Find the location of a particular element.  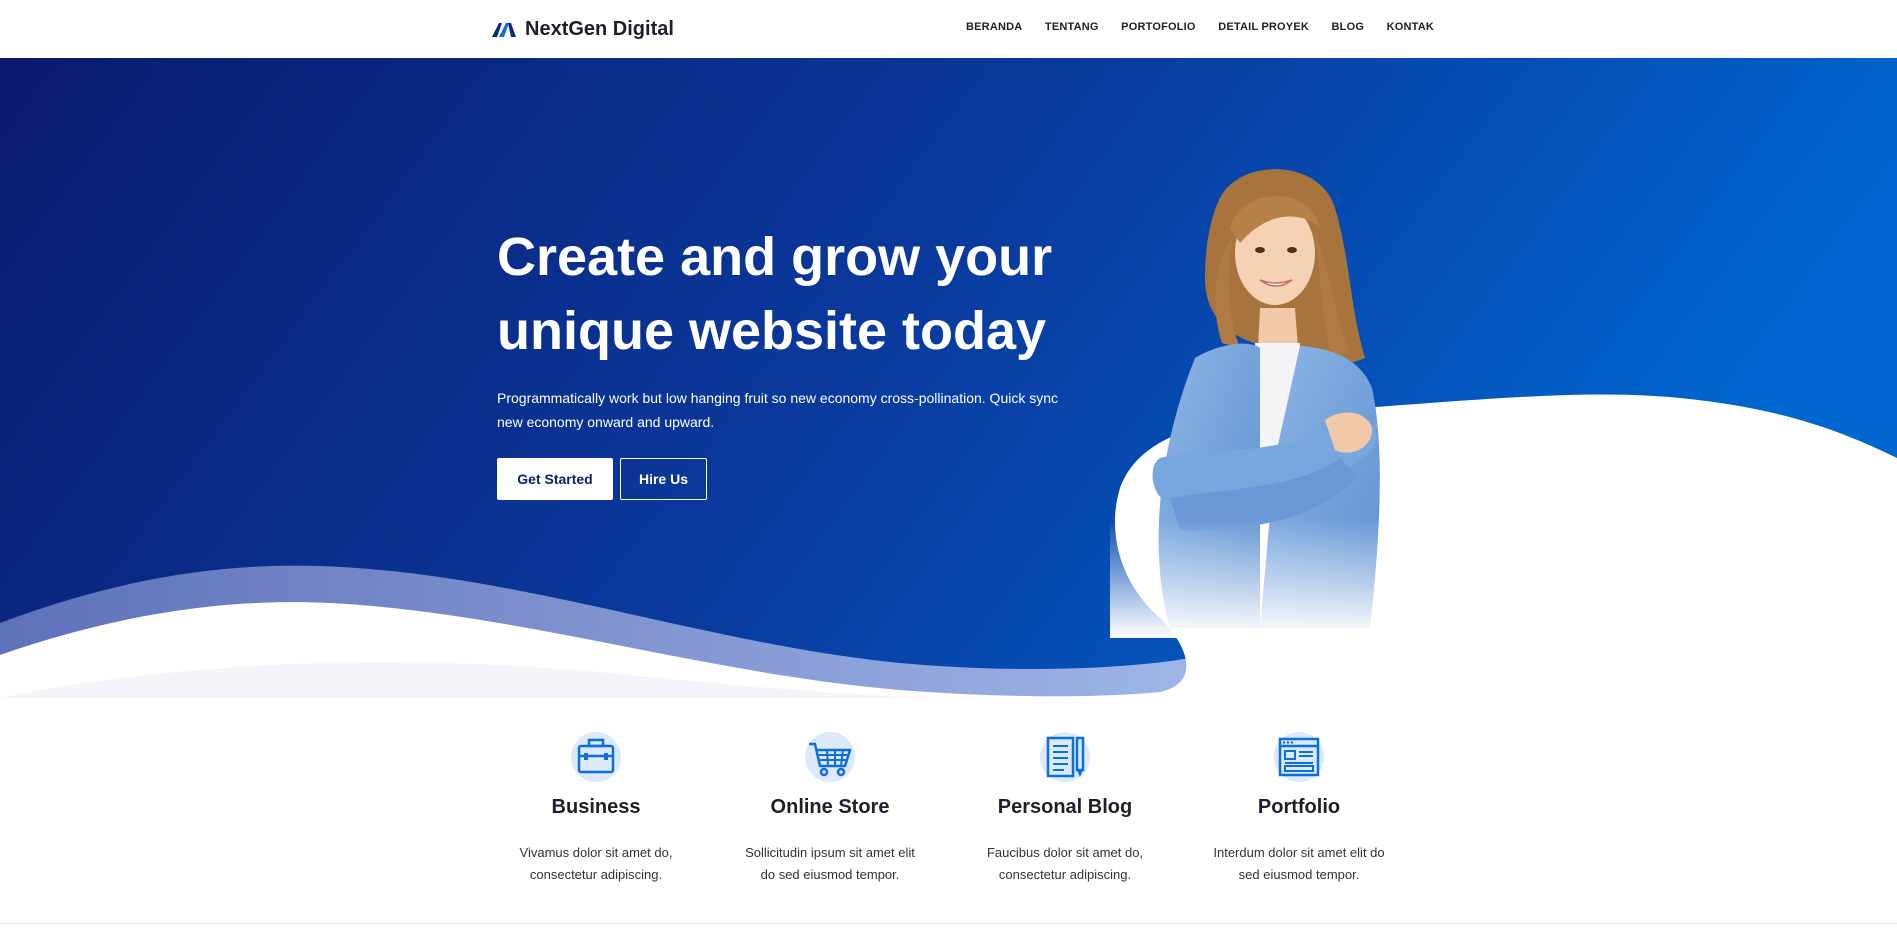

briefcase-icon is located at coordinates (596, 757).